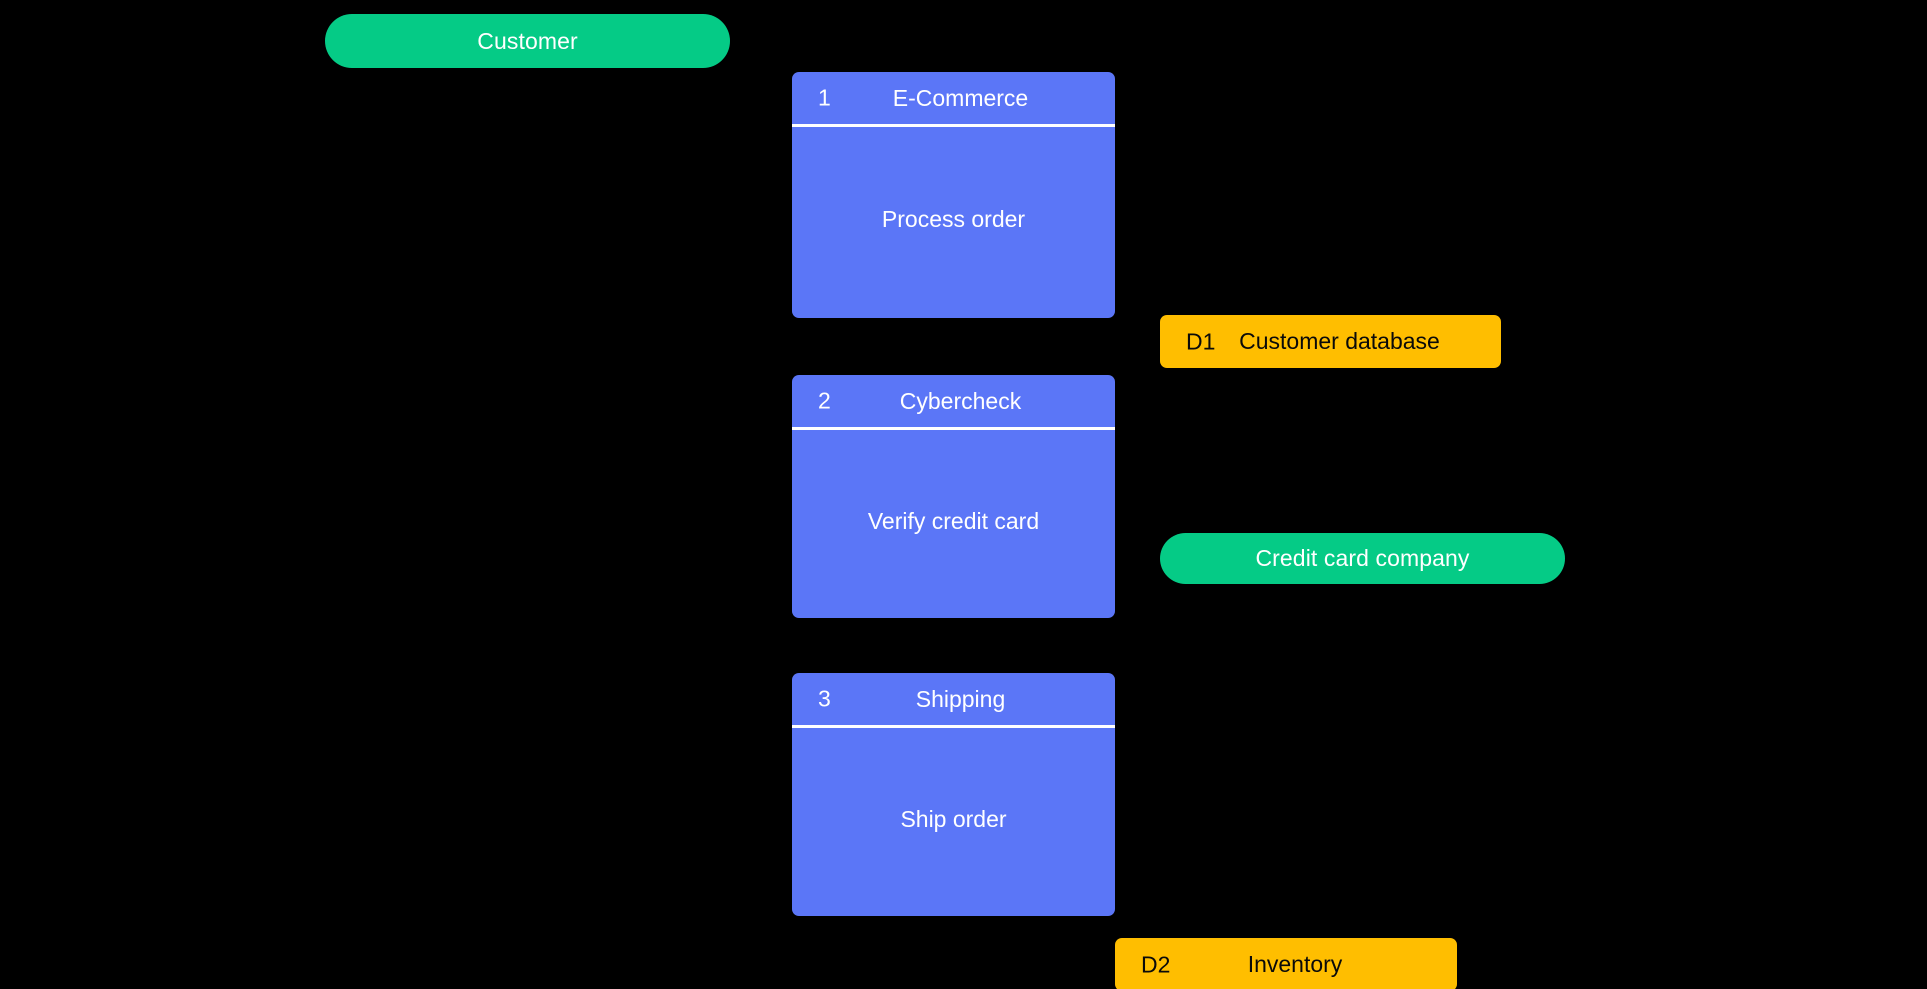  What do you see at coordinates (960, 698) in the screenshot?
I see `process-shipping-name: Shipping` at bounding box center [960, 698].